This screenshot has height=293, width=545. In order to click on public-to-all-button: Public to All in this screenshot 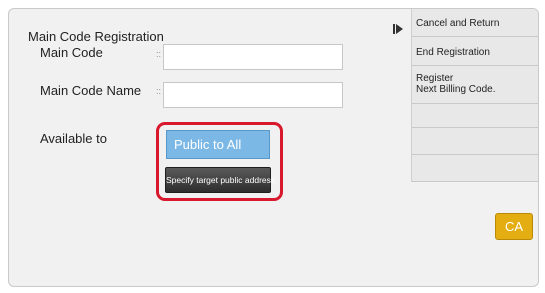, I will do `click(218, 144)`.